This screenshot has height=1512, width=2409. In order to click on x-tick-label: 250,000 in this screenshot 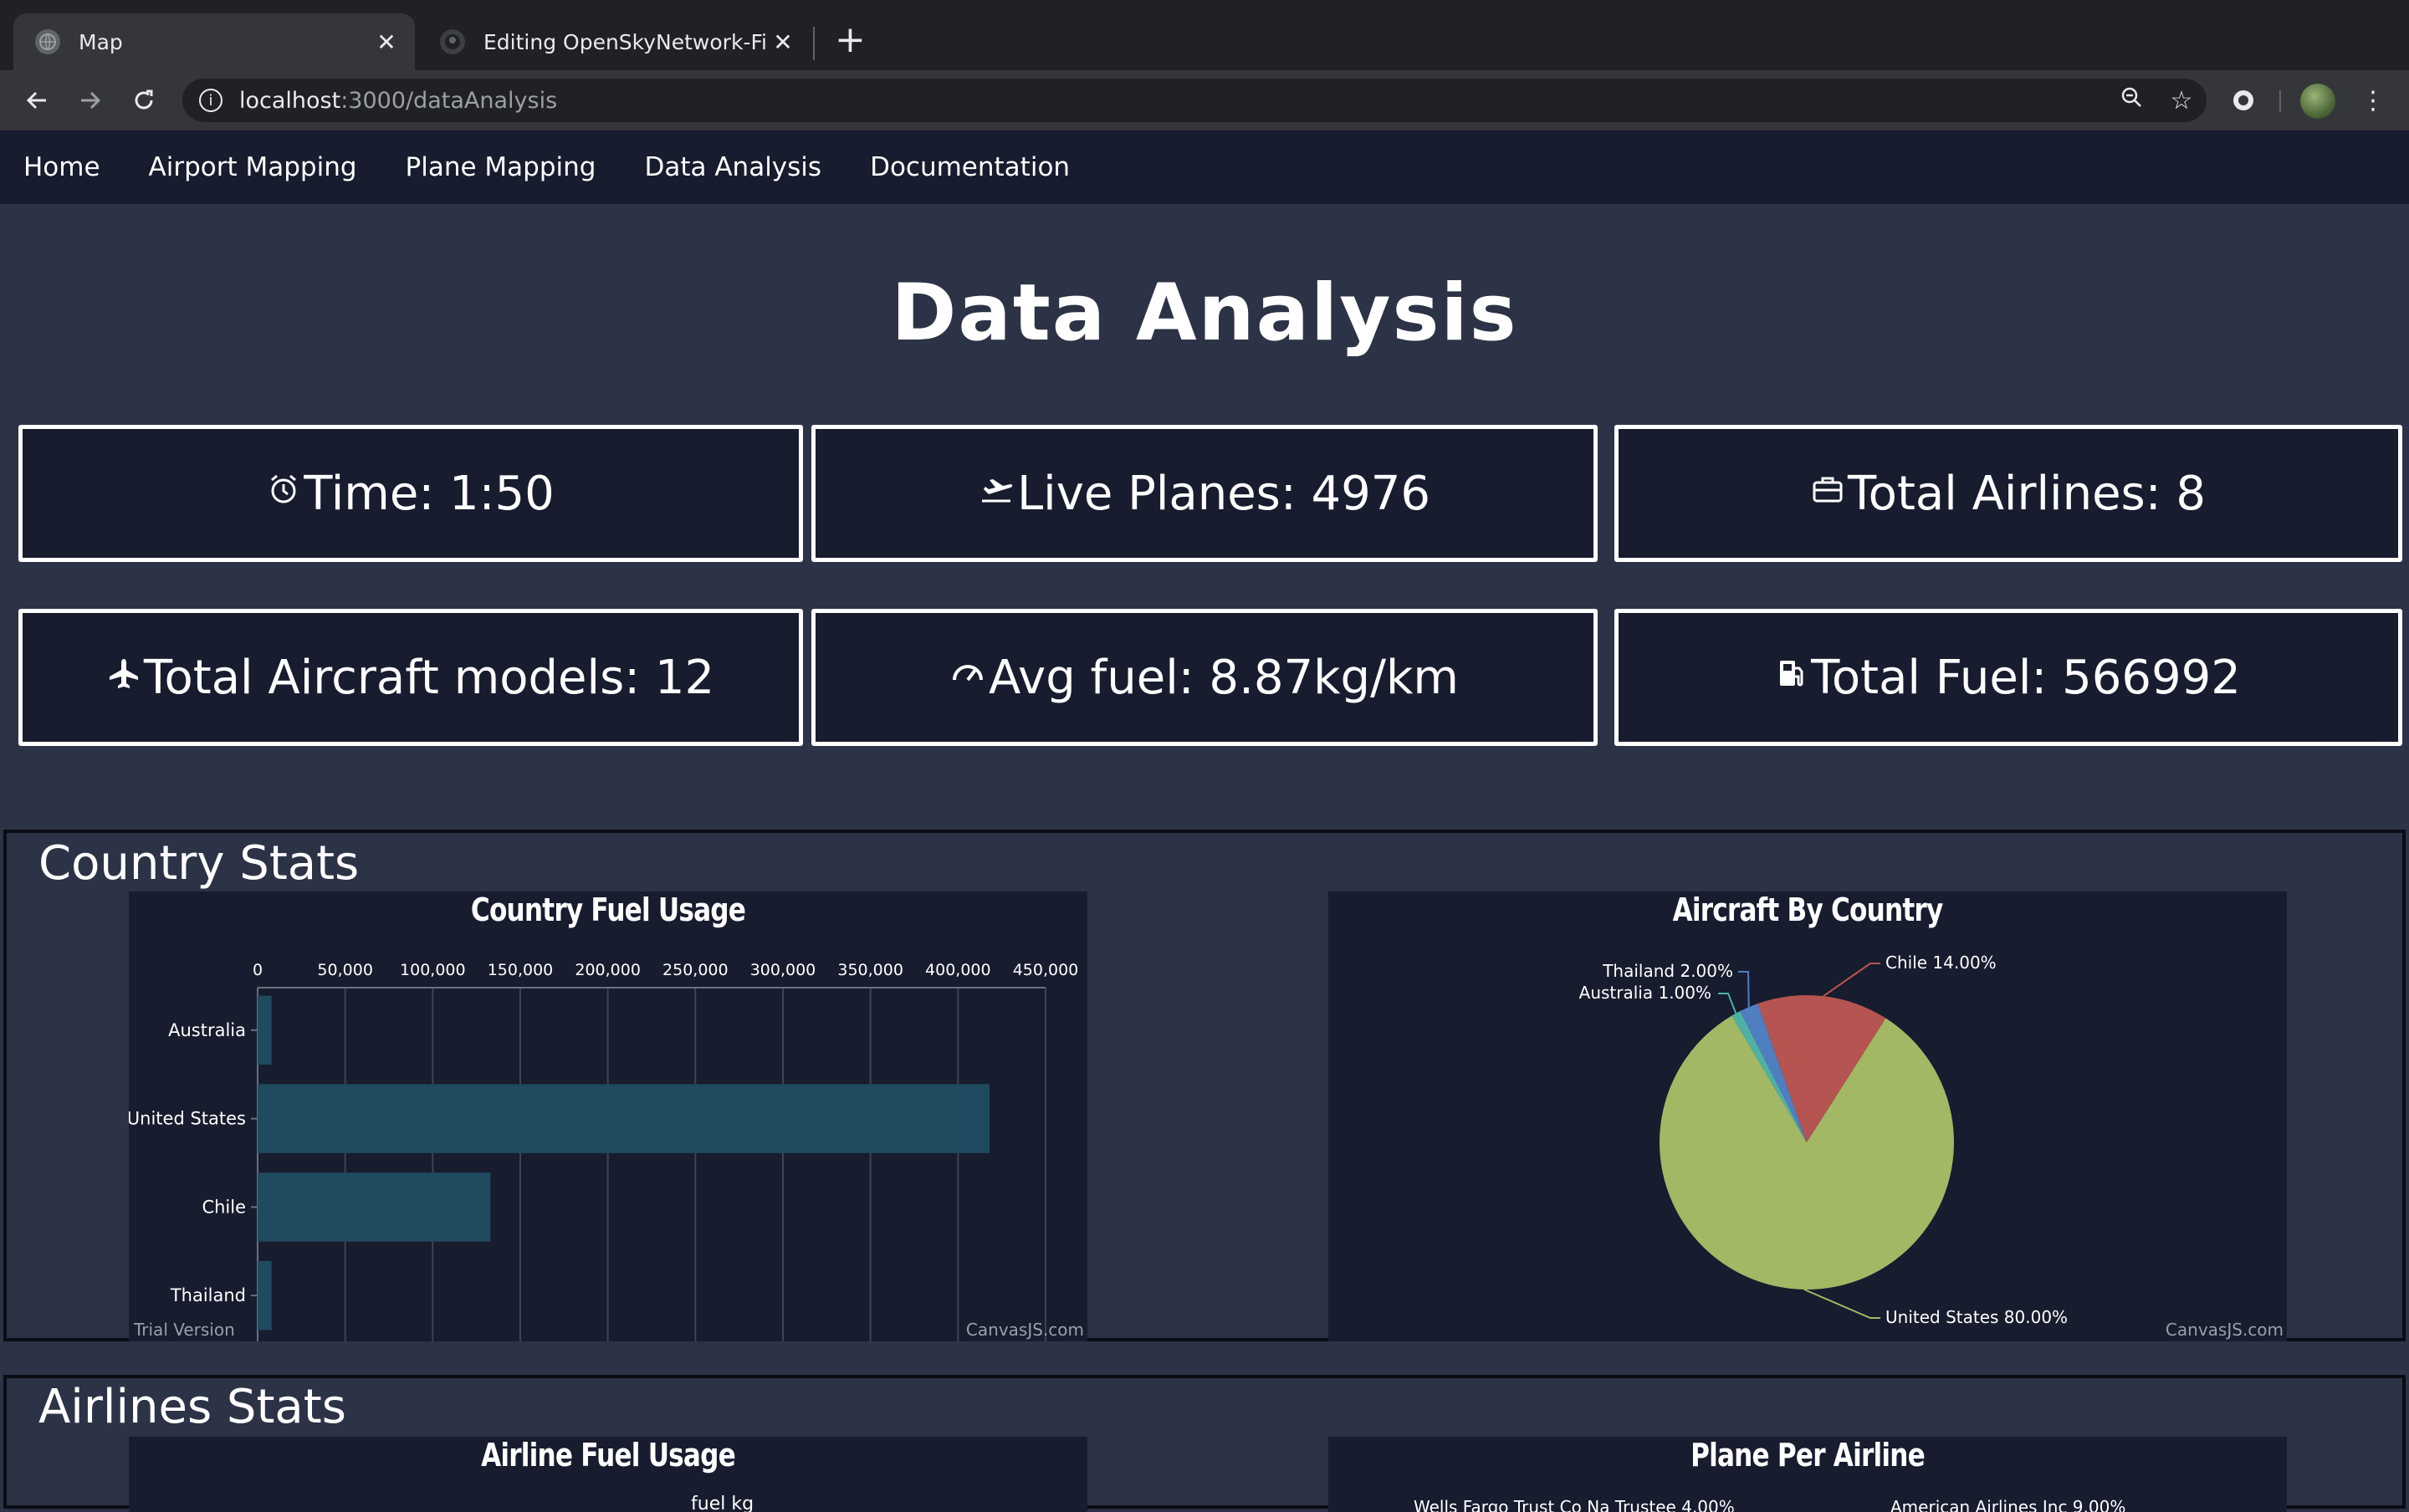, I will do `click(695, 970)`.